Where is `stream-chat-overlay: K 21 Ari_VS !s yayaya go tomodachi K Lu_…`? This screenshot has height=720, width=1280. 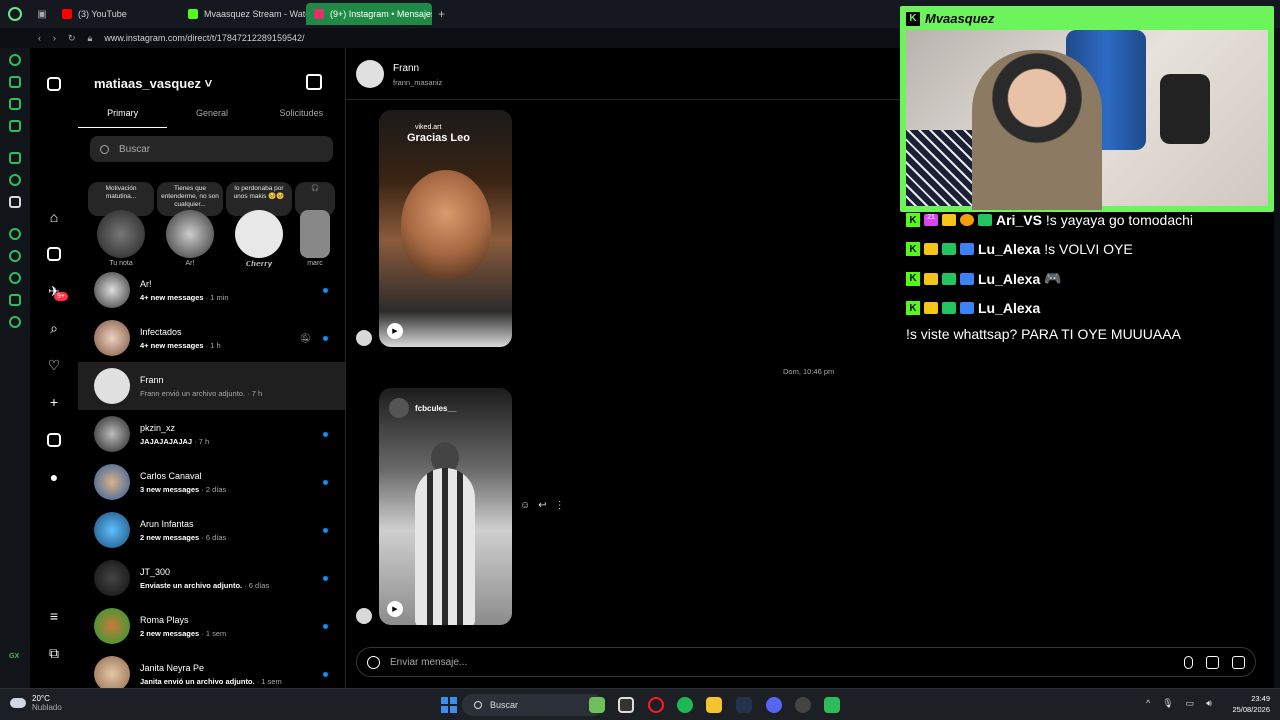 stream-chat-overlay: K 21 Ari_VS !s yayaya go tomodachi K Lu_… is located at coordinates (1087, 278).